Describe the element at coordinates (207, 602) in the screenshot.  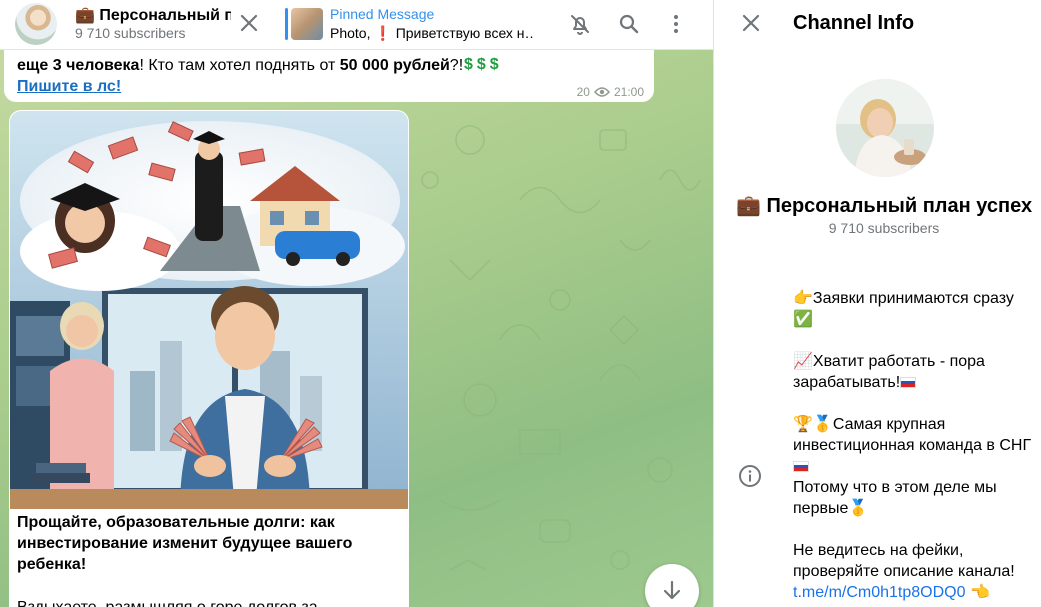
I see `message-caption-body: Вздыхаете, размышляя о горе долгов за` at that location.